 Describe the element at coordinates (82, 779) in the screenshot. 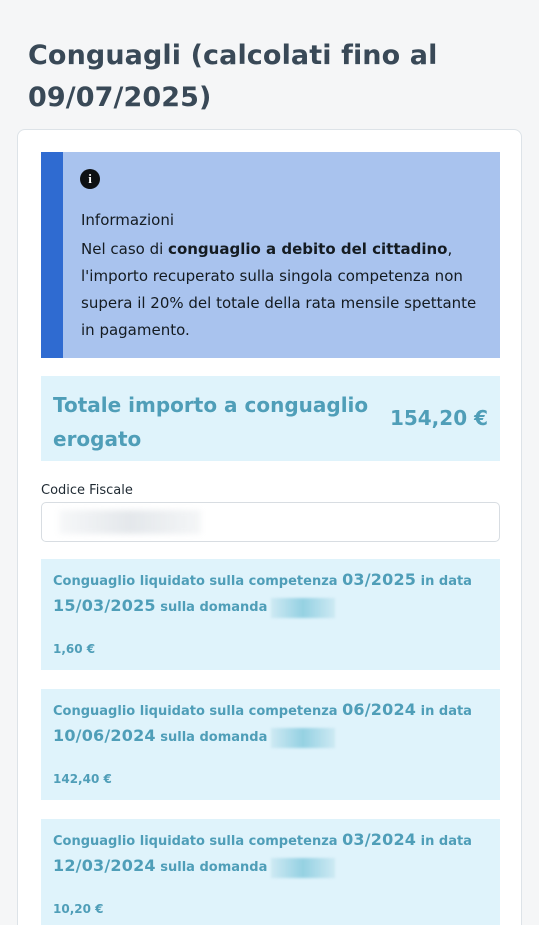

I see `entry-amount: 142,40 €` at that location.